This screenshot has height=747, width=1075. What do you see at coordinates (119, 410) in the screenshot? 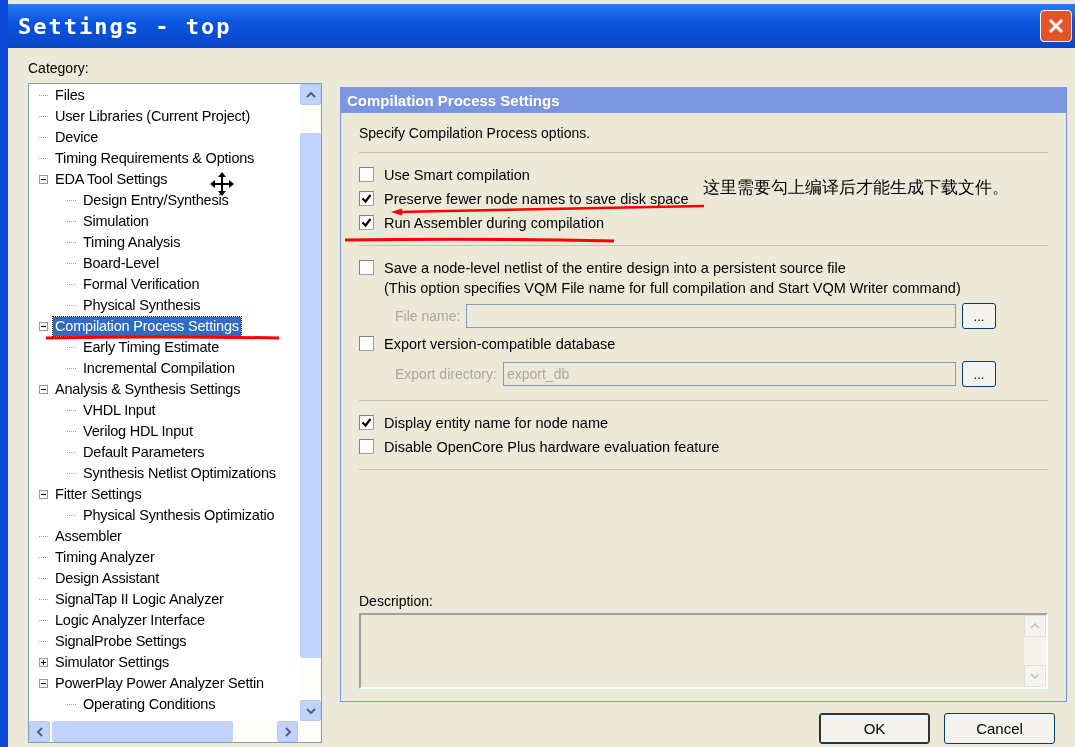
I see `tree-item: VHDL Input` at bounding box center [119, 410].